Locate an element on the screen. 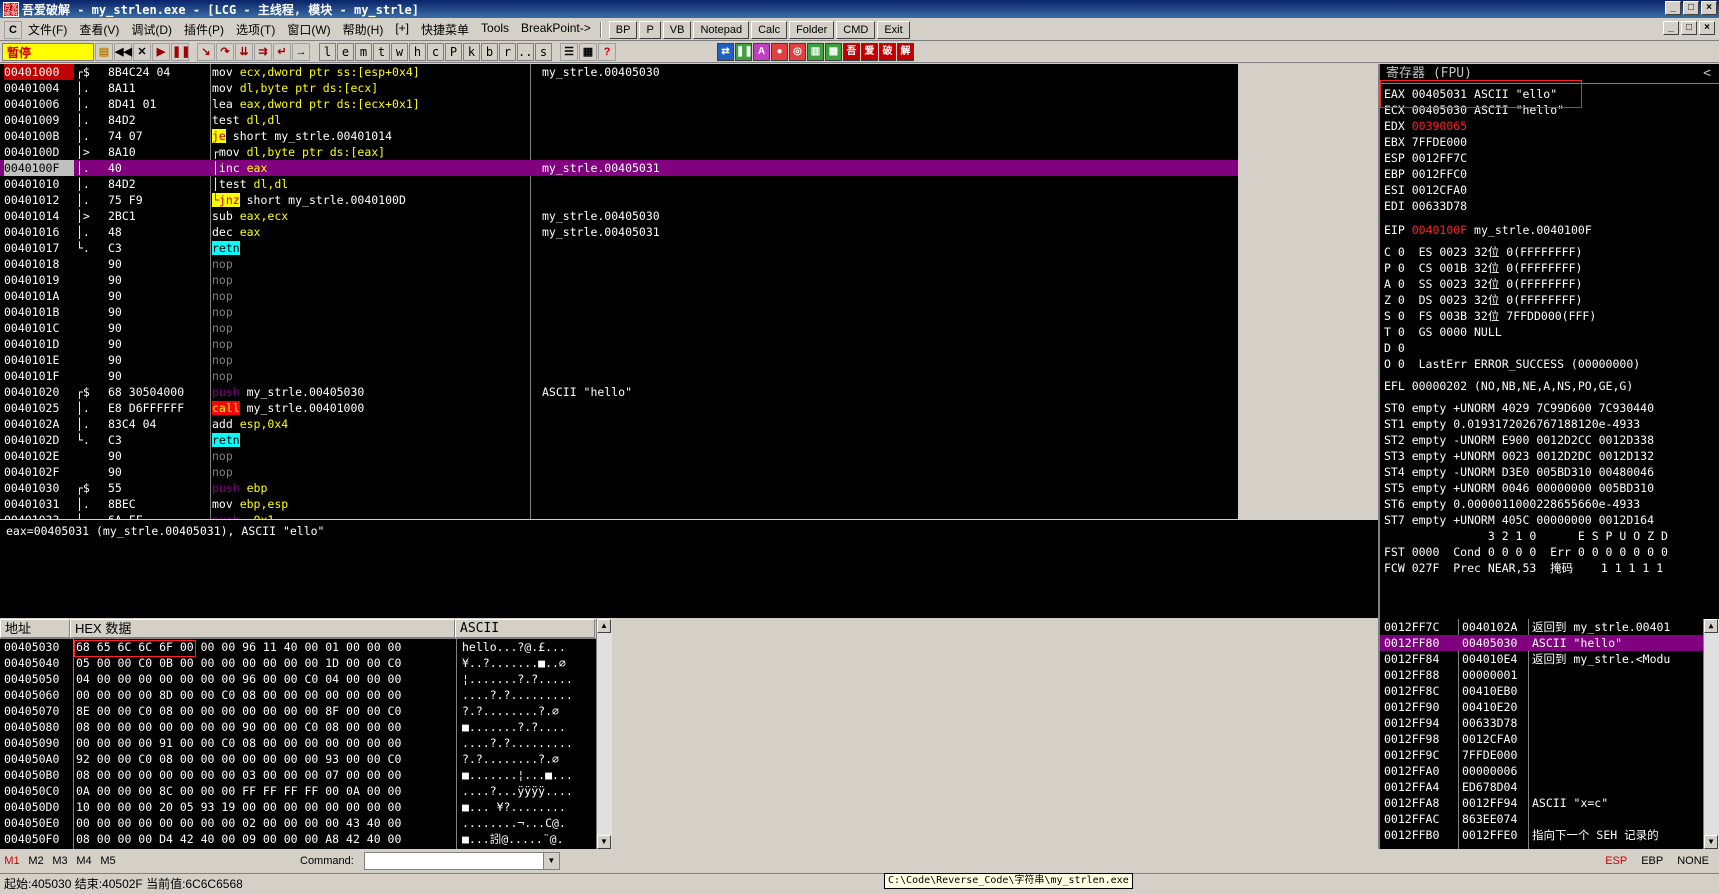  register-value: 7FFDE000 is located at coordinates (1439, 142).